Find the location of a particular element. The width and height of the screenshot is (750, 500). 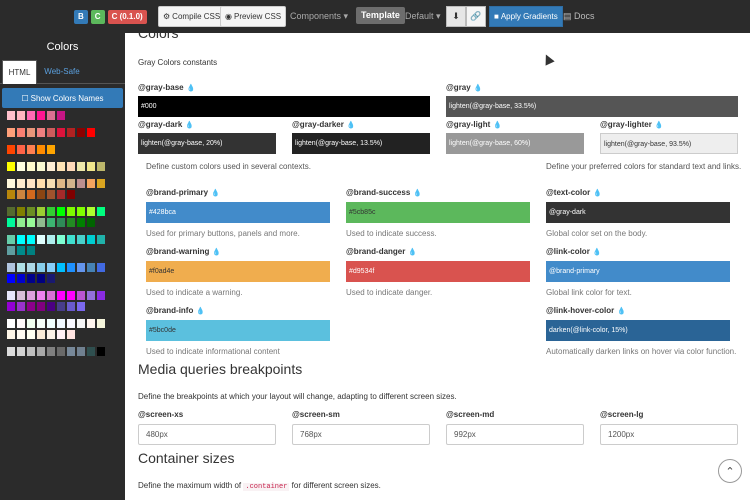

brand-success-field: #5cb85c is located at coordinates (438, 212).